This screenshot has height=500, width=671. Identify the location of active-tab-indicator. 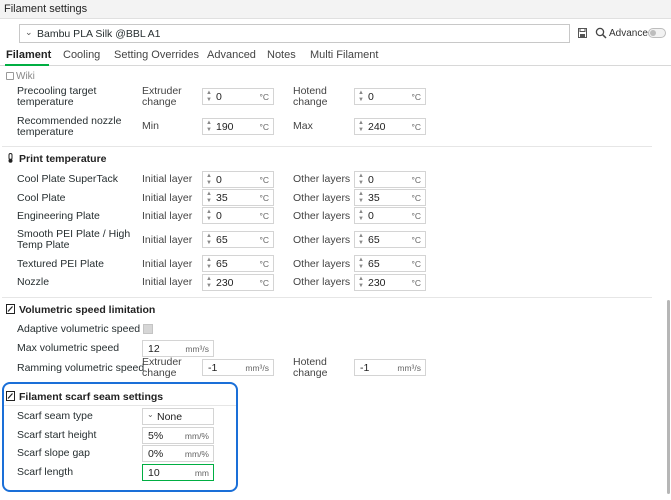
(27, 65).